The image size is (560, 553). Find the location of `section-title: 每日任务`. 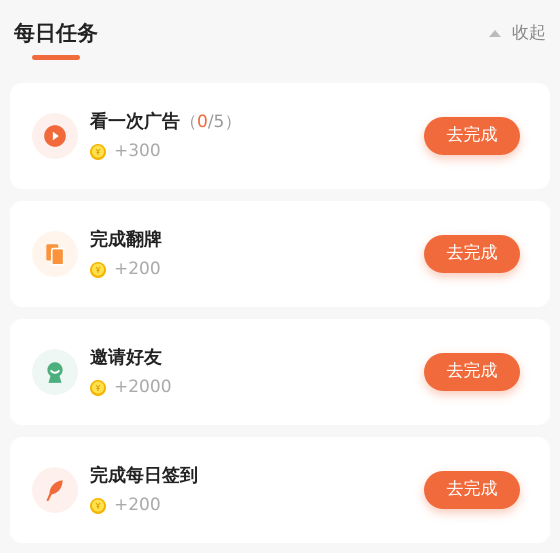

section-title: 每日任务 is located at coordinates (56, 33).